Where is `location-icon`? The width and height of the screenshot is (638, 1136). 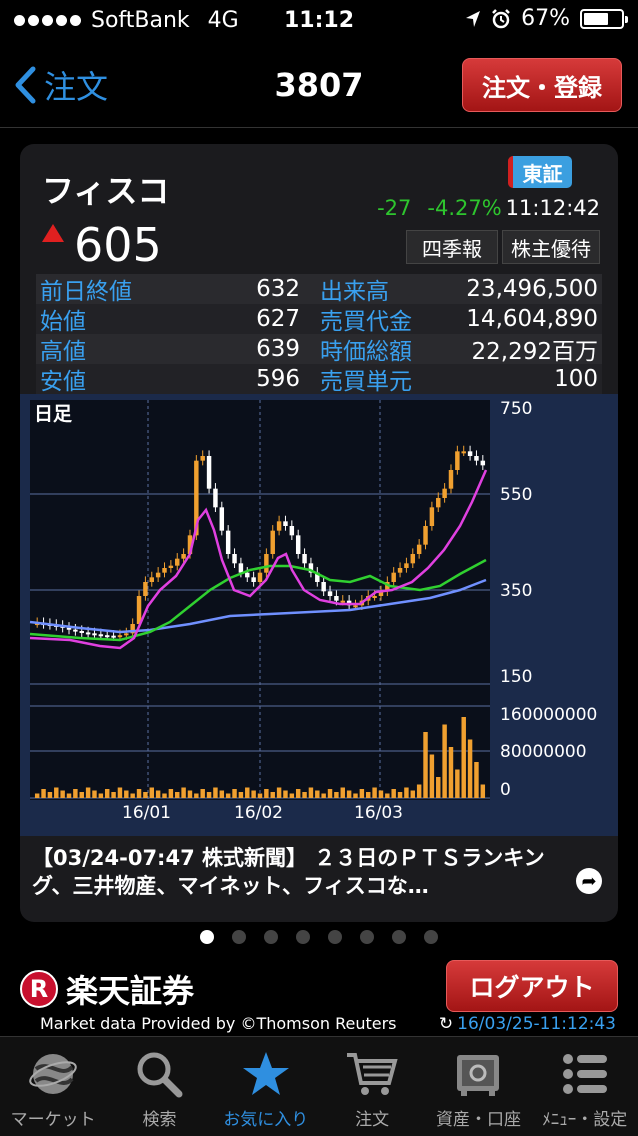
location-icon is located at coordinates (473, 18).